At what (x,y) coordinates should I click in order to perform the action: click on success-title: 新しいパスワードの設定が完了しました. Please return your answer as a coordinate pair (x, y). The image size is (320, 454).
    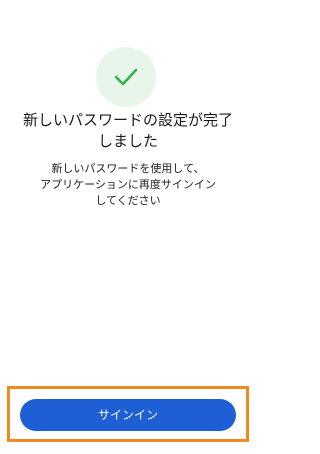
    Looking at the image, I should click on (127, 130).